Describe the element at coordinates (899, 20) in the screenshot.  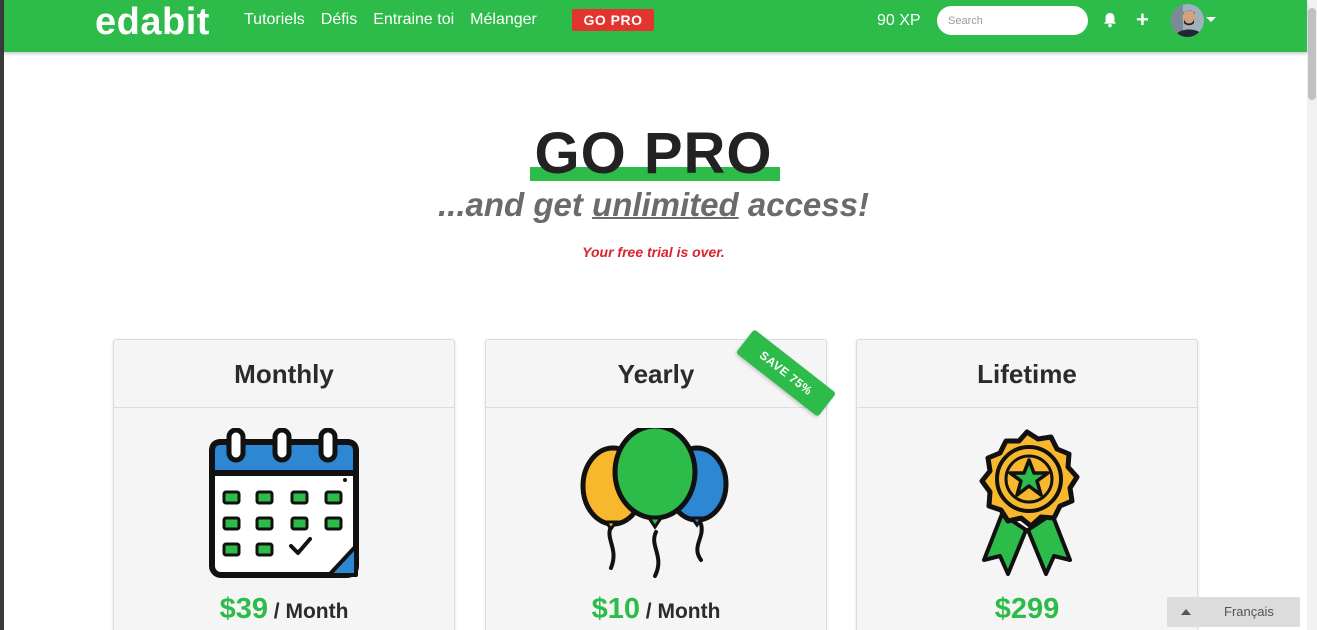
I see `xp-counter: 90 XP` at that location.